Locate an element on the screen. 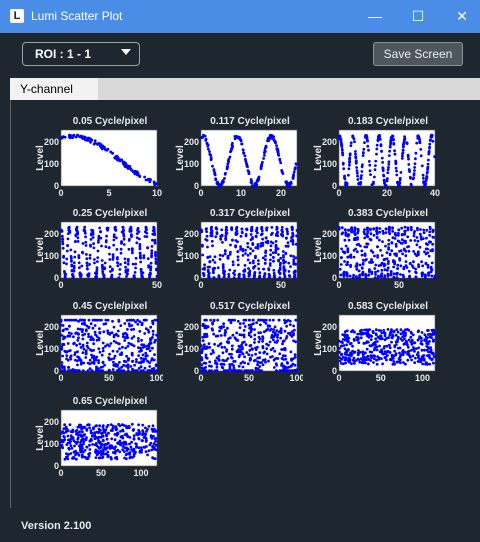 Image resolution: width=480 pixels, height=542 pixels. scatter-plot: 0.25 Cycle/pixel Level 0 100 200 0 50 is located at coordinates (95, 256).